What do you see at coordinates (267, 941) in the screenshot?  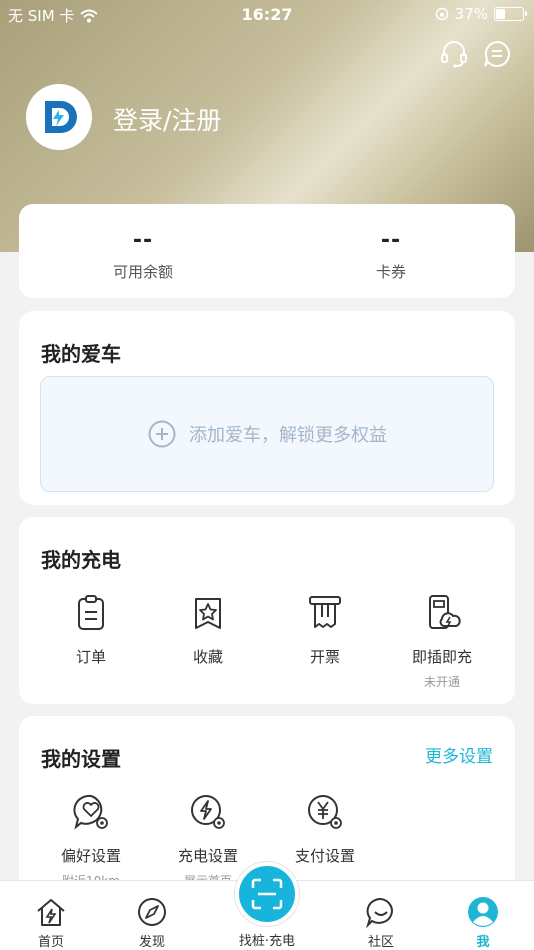 I see `scan-charge-label: 找桩·充电` at bounding box center [267, 941].